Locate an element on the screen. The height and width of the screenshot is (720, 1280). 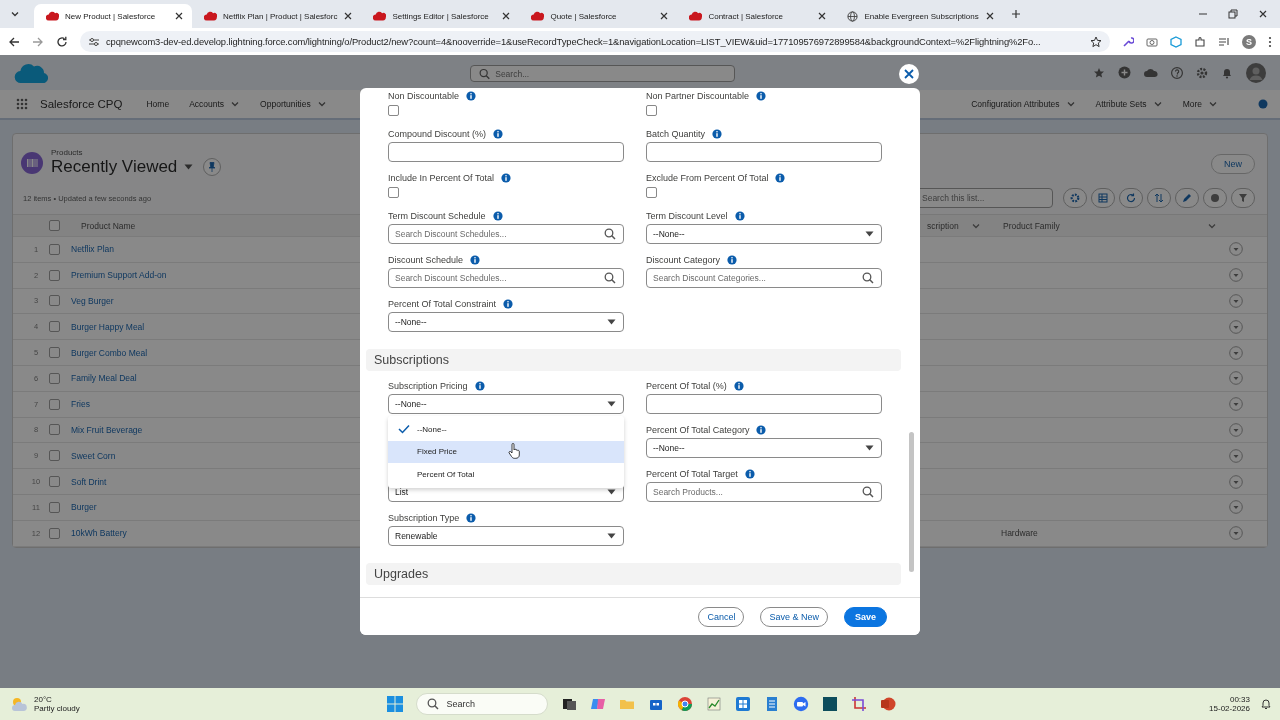
reload-icon is located at coordinates (62, 41).